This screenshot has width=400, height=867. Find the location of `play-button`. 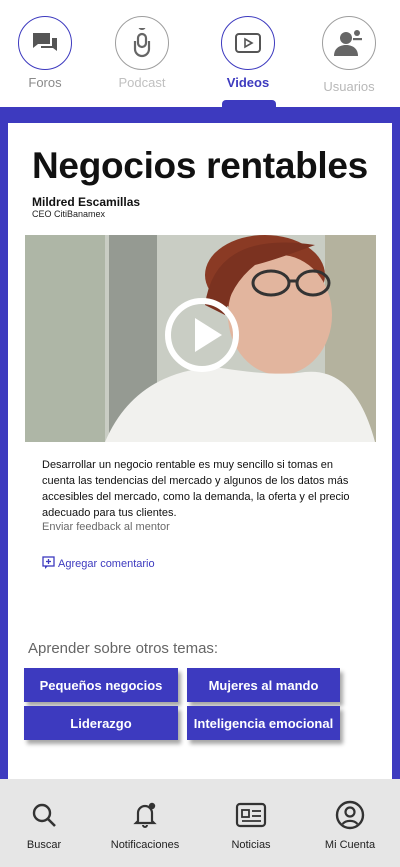

play-button is located at coordinates (202, 335).